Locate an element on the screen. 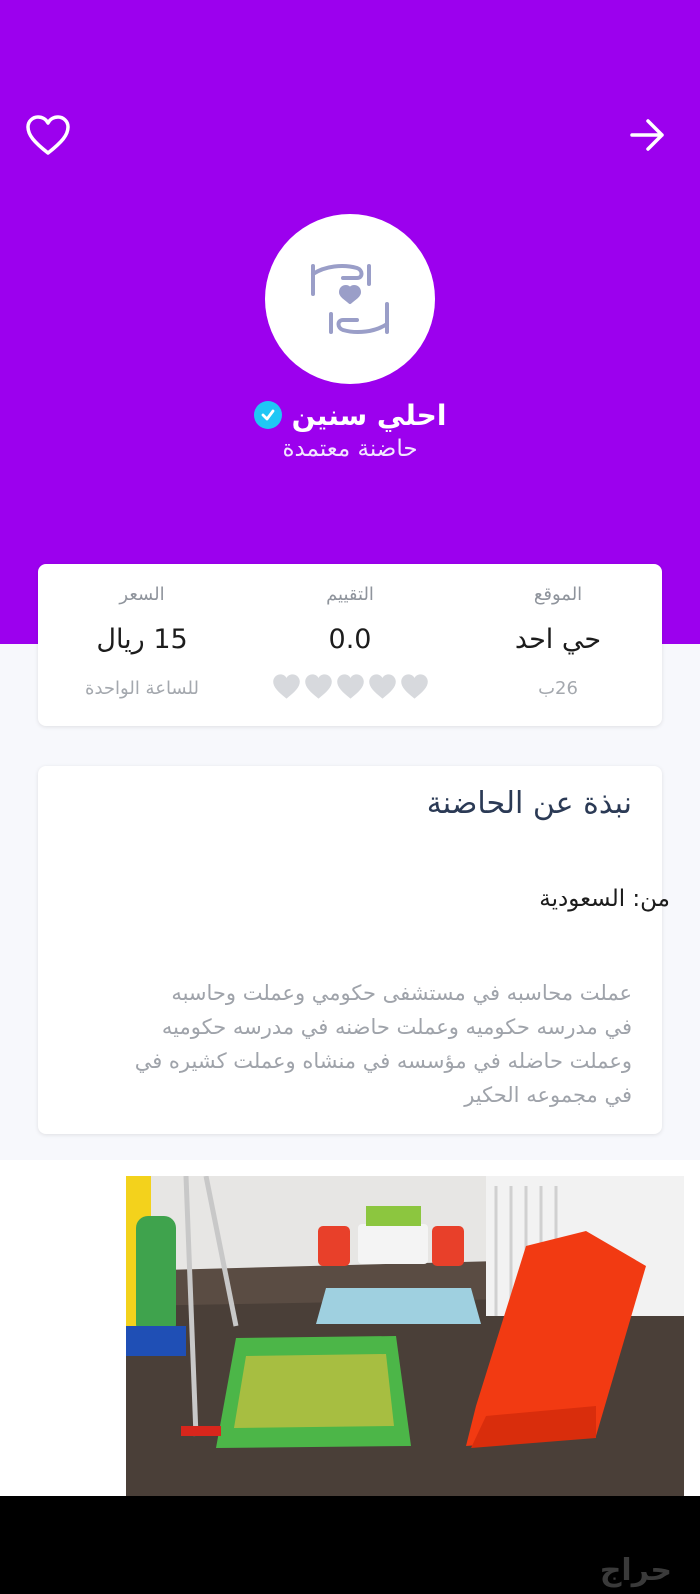 Image resolution: width=700 pixels, height=1594 pixels. avatar is located at coordinates (350, 299).